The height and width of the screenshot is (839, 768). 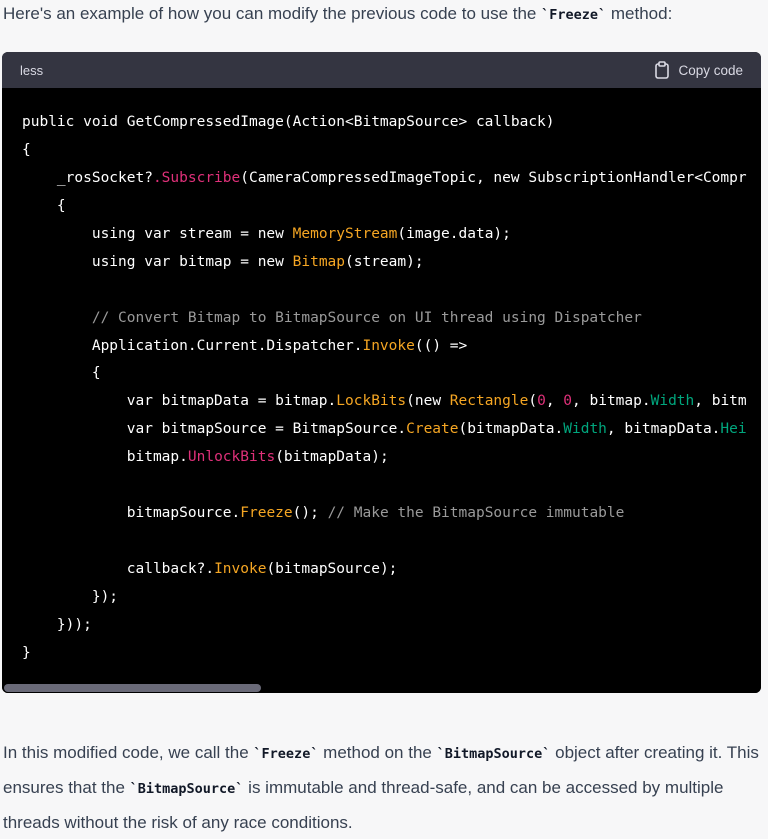 I want to click on code-token: using var bitmap = new, so click(x=157, y=261).